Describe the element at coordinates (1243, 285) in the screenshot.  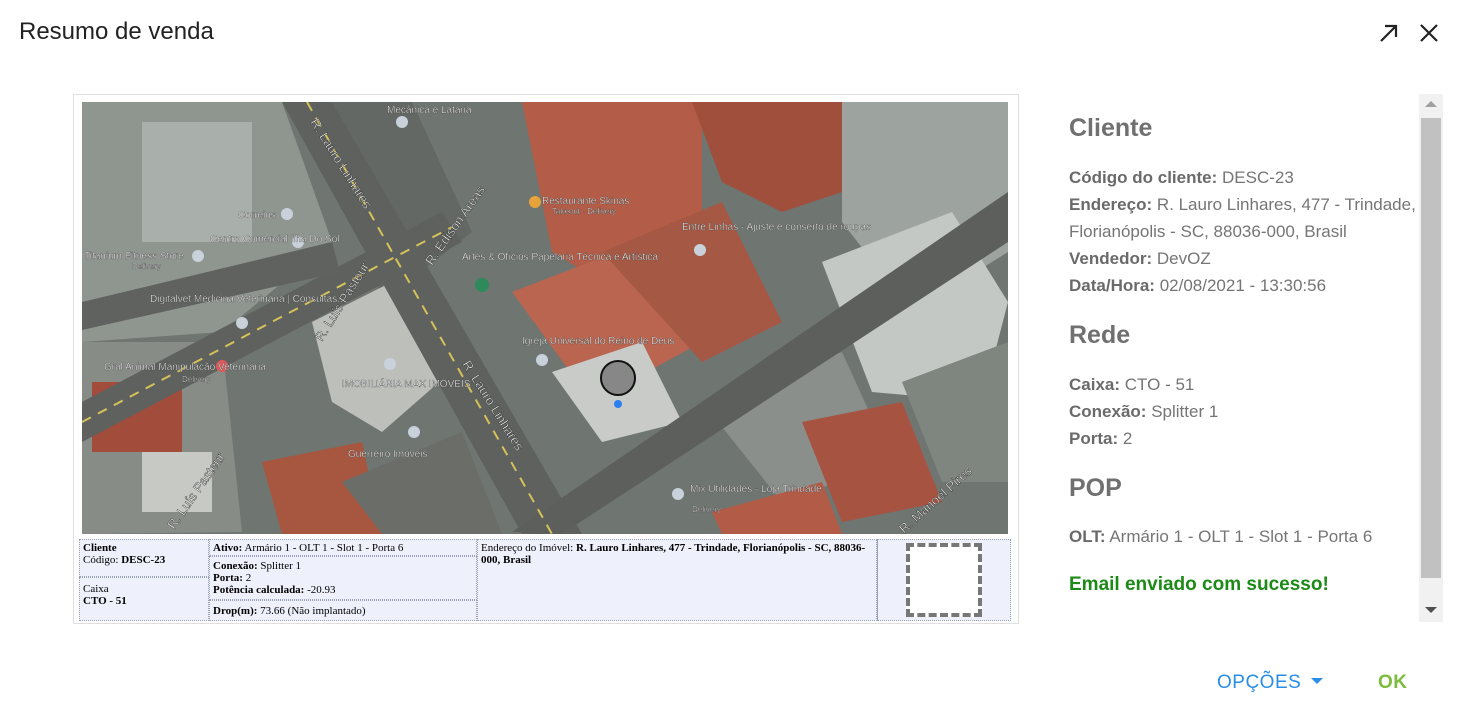
I see `datahora-value: 02/08/2021 - 13:30:56` at that location.